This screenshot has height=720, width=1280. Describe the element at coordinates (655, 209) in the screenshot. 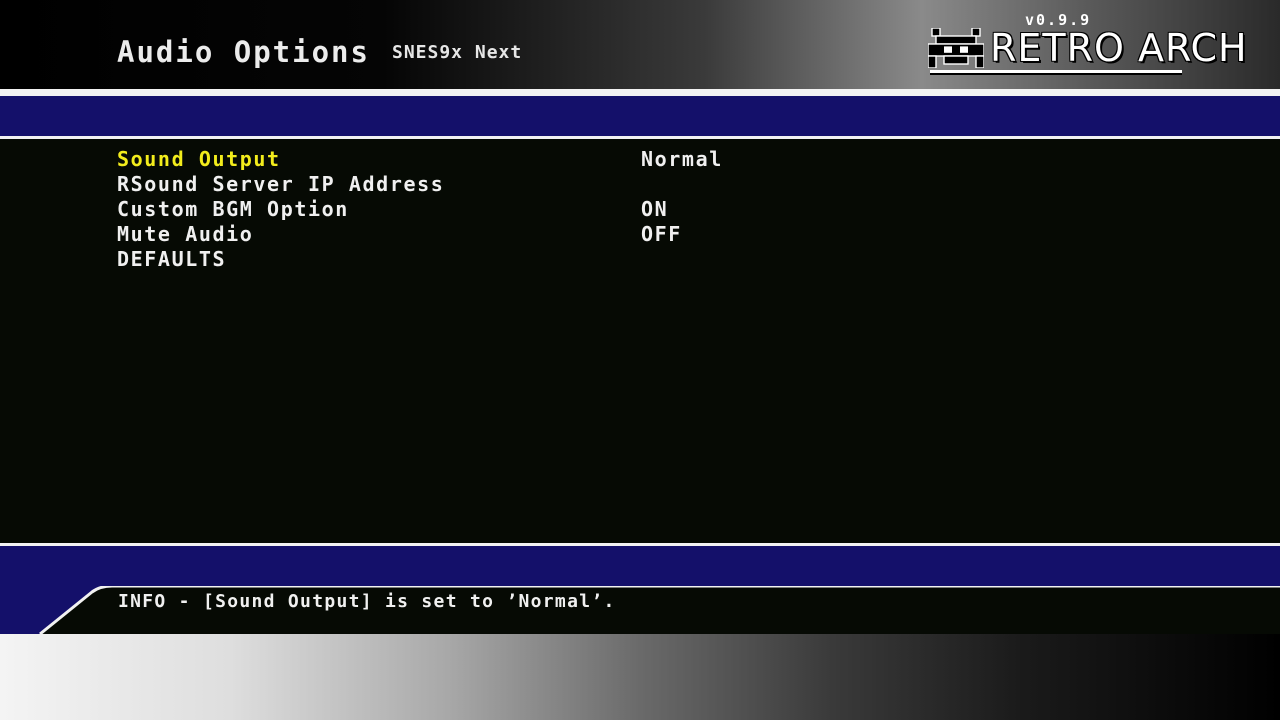

I see `menu-value-custom-bgm: ON` at that location.